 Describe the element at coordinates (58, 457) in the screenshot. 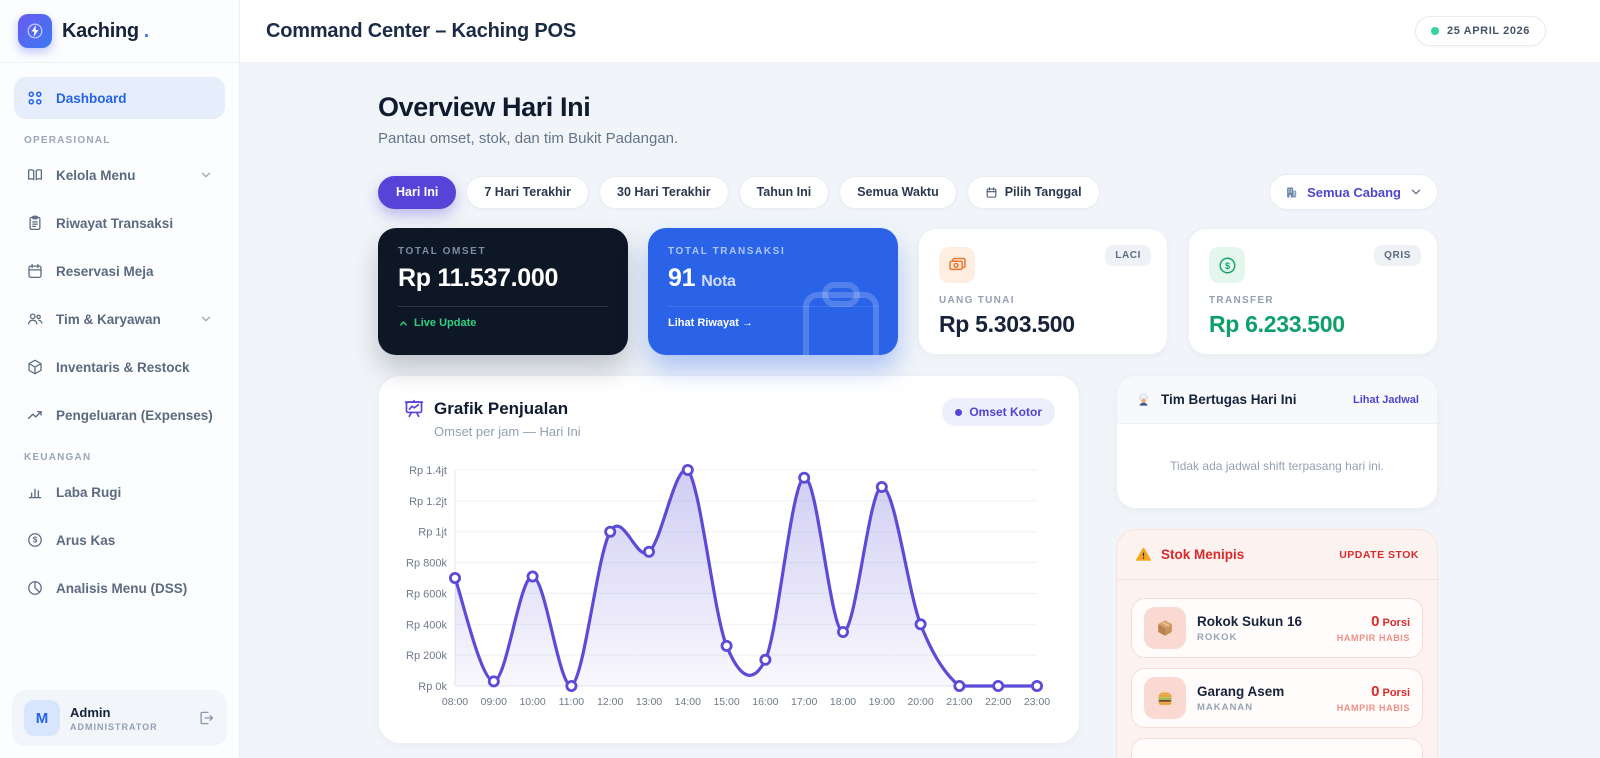

I see `sidebar-section-keuangan: KEUANGAN` at that location.